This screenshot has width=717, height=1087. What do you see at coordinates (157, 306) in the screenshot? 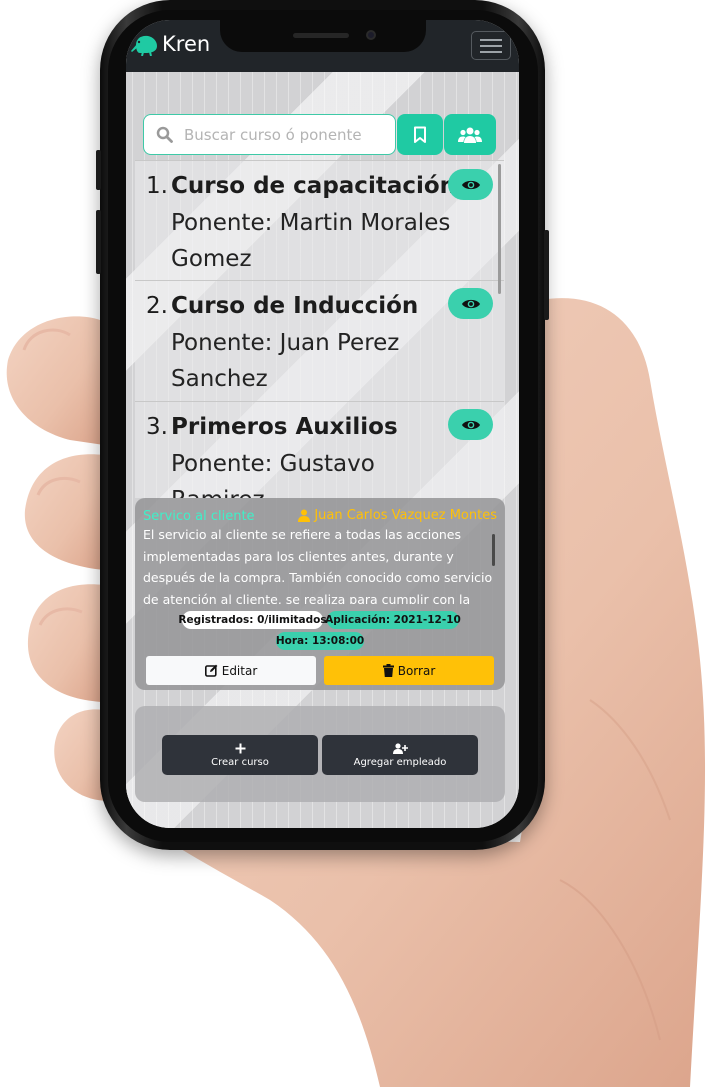
I see `course-number: 2.` at bounding box center [157, 306].